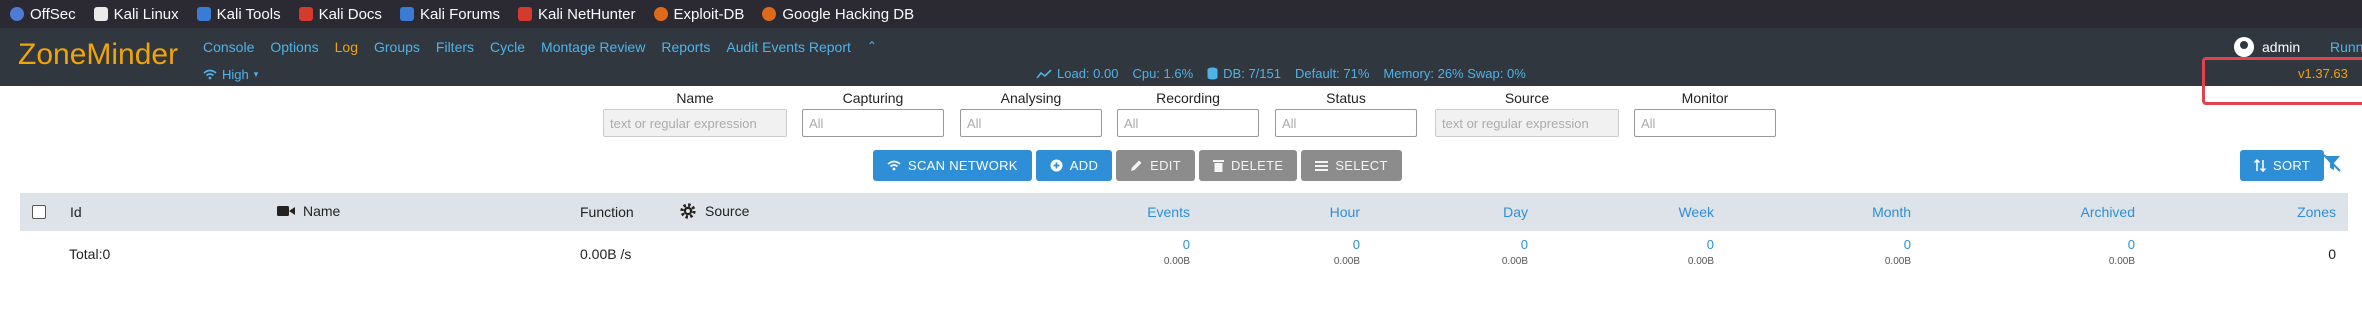 The image size is (2362, 333). What do you see at coordinates (1347, 244) in the screenshot?
I see `hour-count: 0` at bounding box center [1347, 244].